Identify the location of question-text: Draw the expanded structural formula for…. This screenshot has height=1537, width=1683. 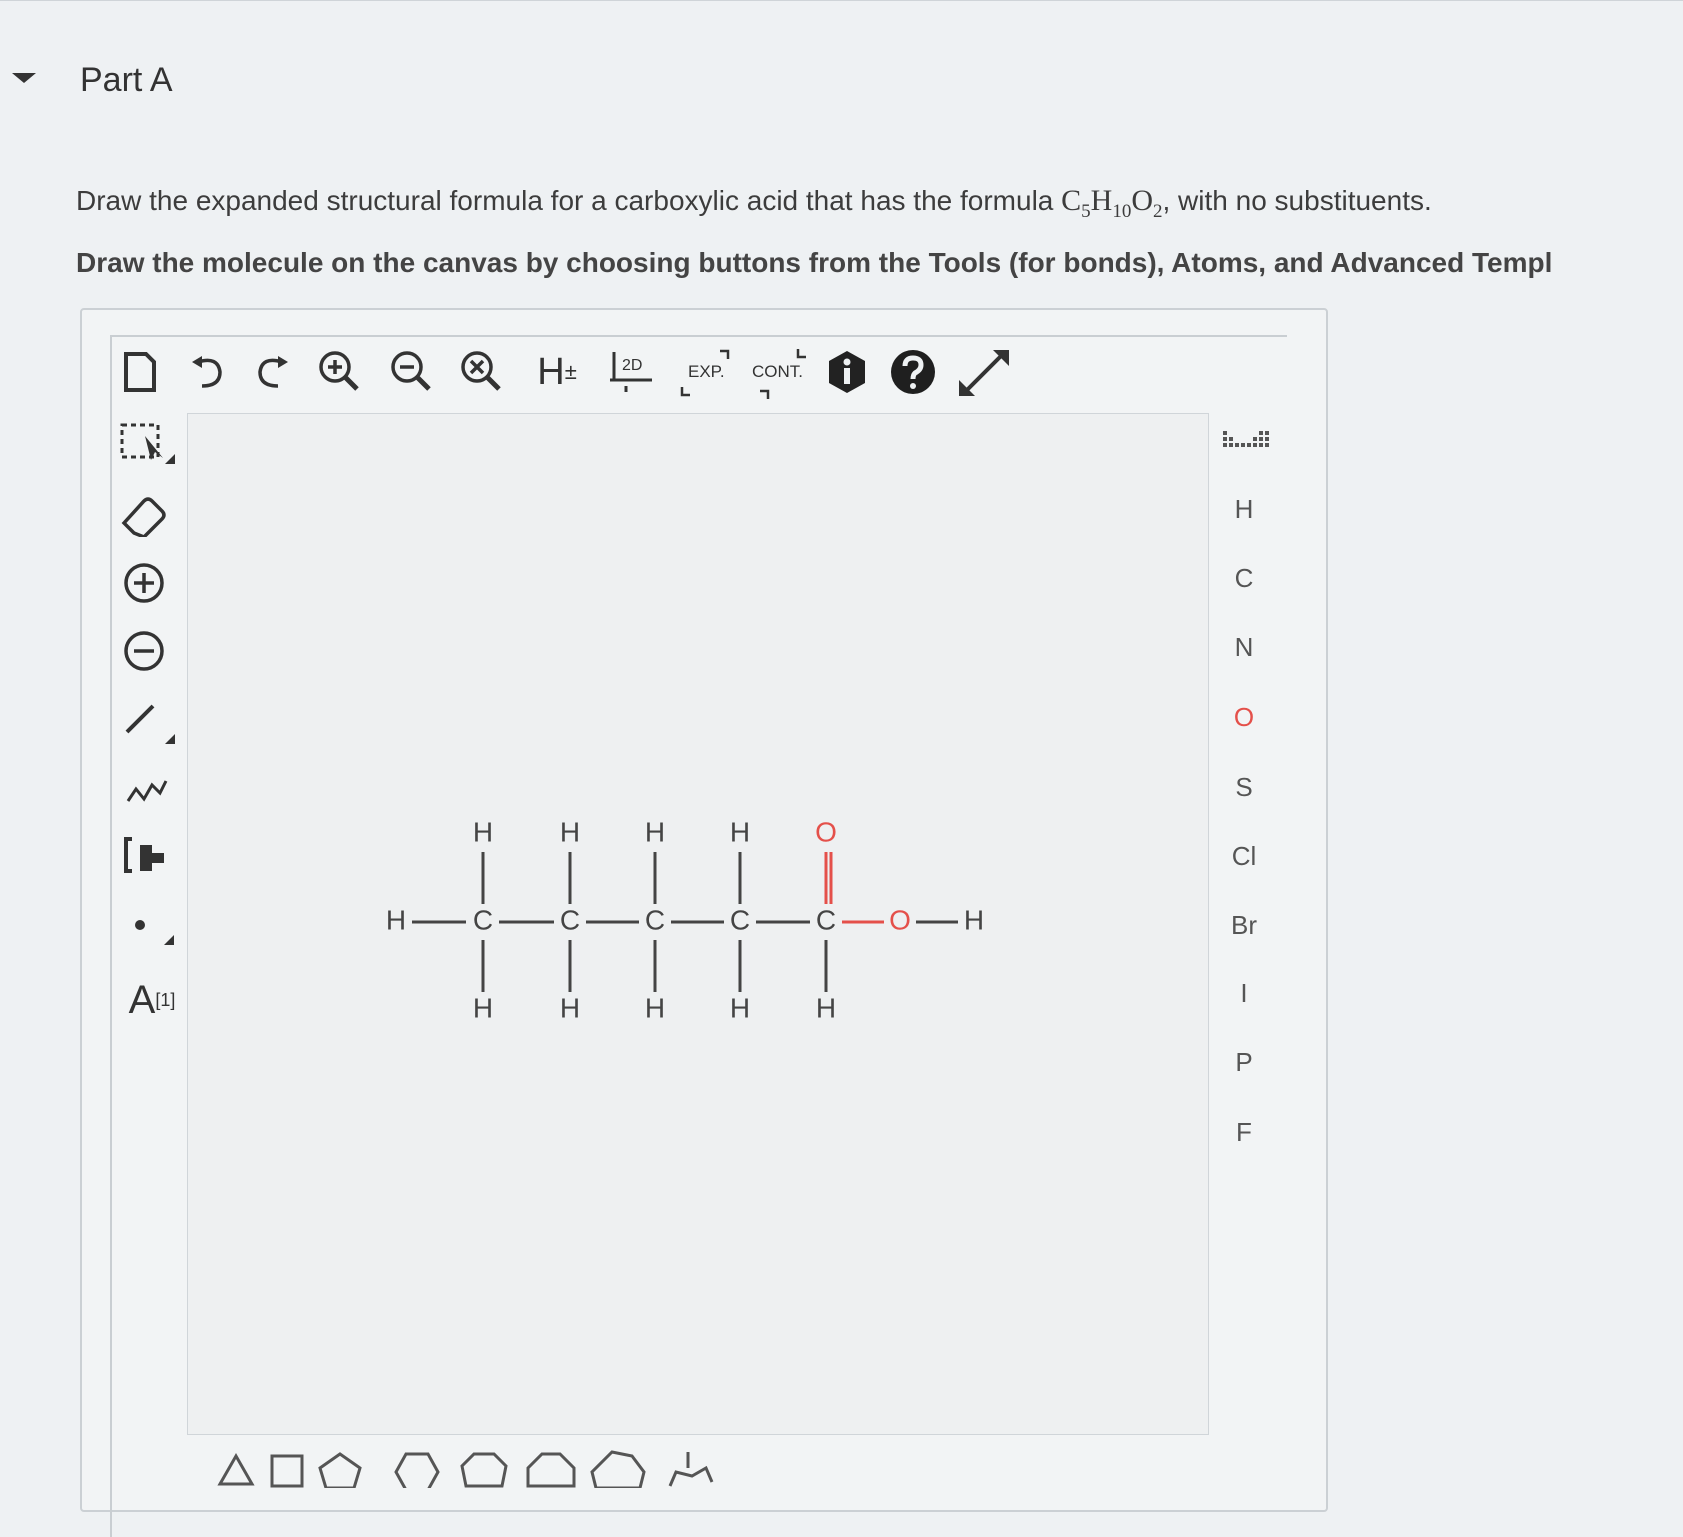
(754, 203).